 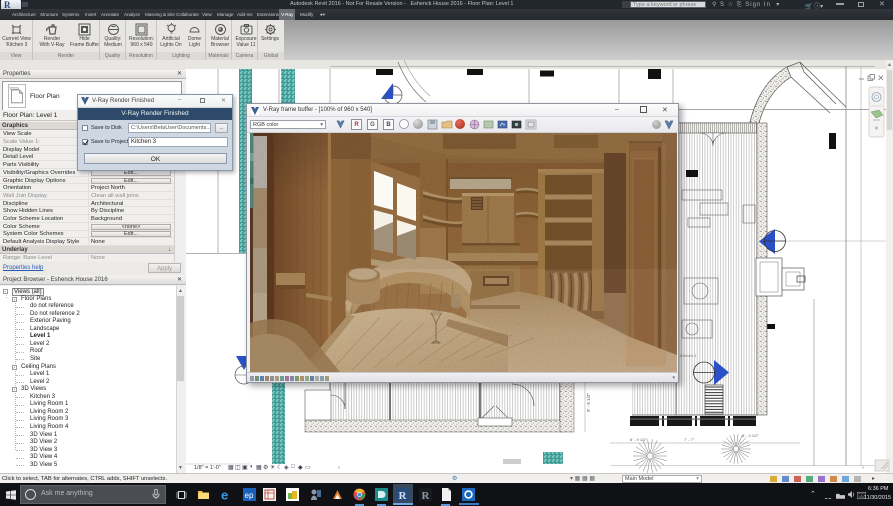 What do you see at coordinates (689, 439) in the screenshot?
I see `svg-text: 7' - 7"` at bounding box center [689, 439].